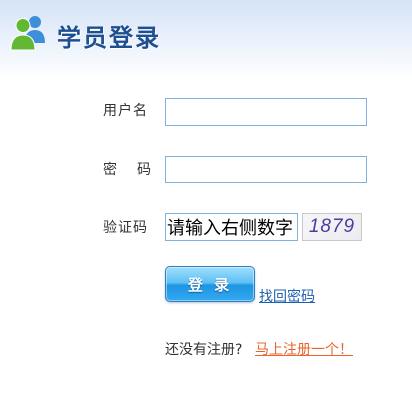 This screenshot has width=412, height=397. I want to click on forgot-password-link: 找回密码, so click(287, 297).